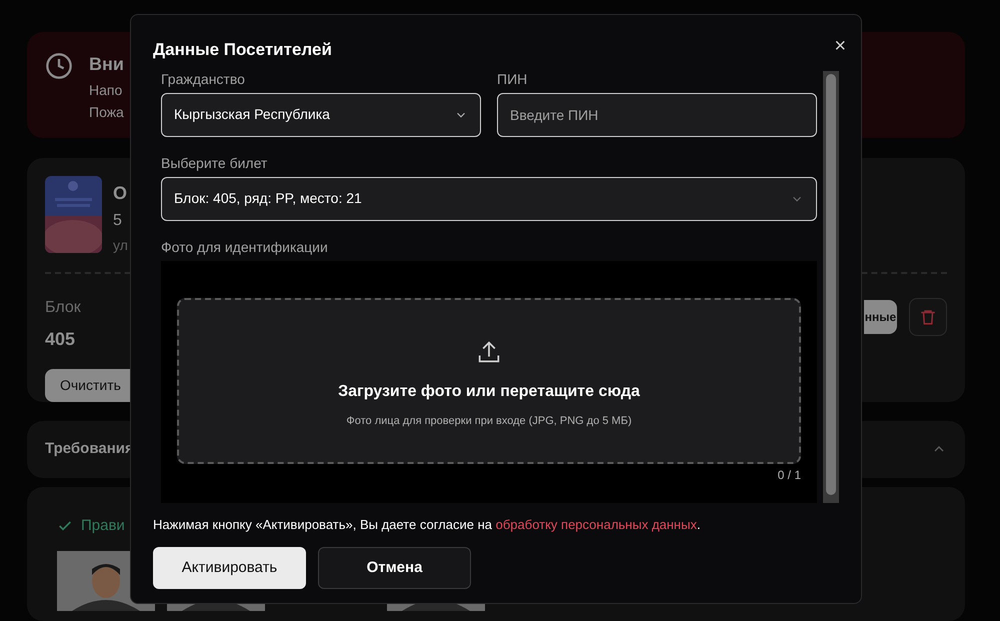 The height and width of the screenshot is (621, 1000). I want to click on field-label: Выберите билет, so click(214, 162).